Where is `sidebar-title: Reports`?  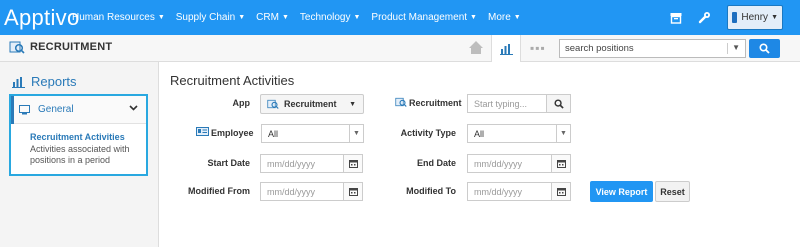
sidebar-title: Reports is located at coordinates (44, 81).